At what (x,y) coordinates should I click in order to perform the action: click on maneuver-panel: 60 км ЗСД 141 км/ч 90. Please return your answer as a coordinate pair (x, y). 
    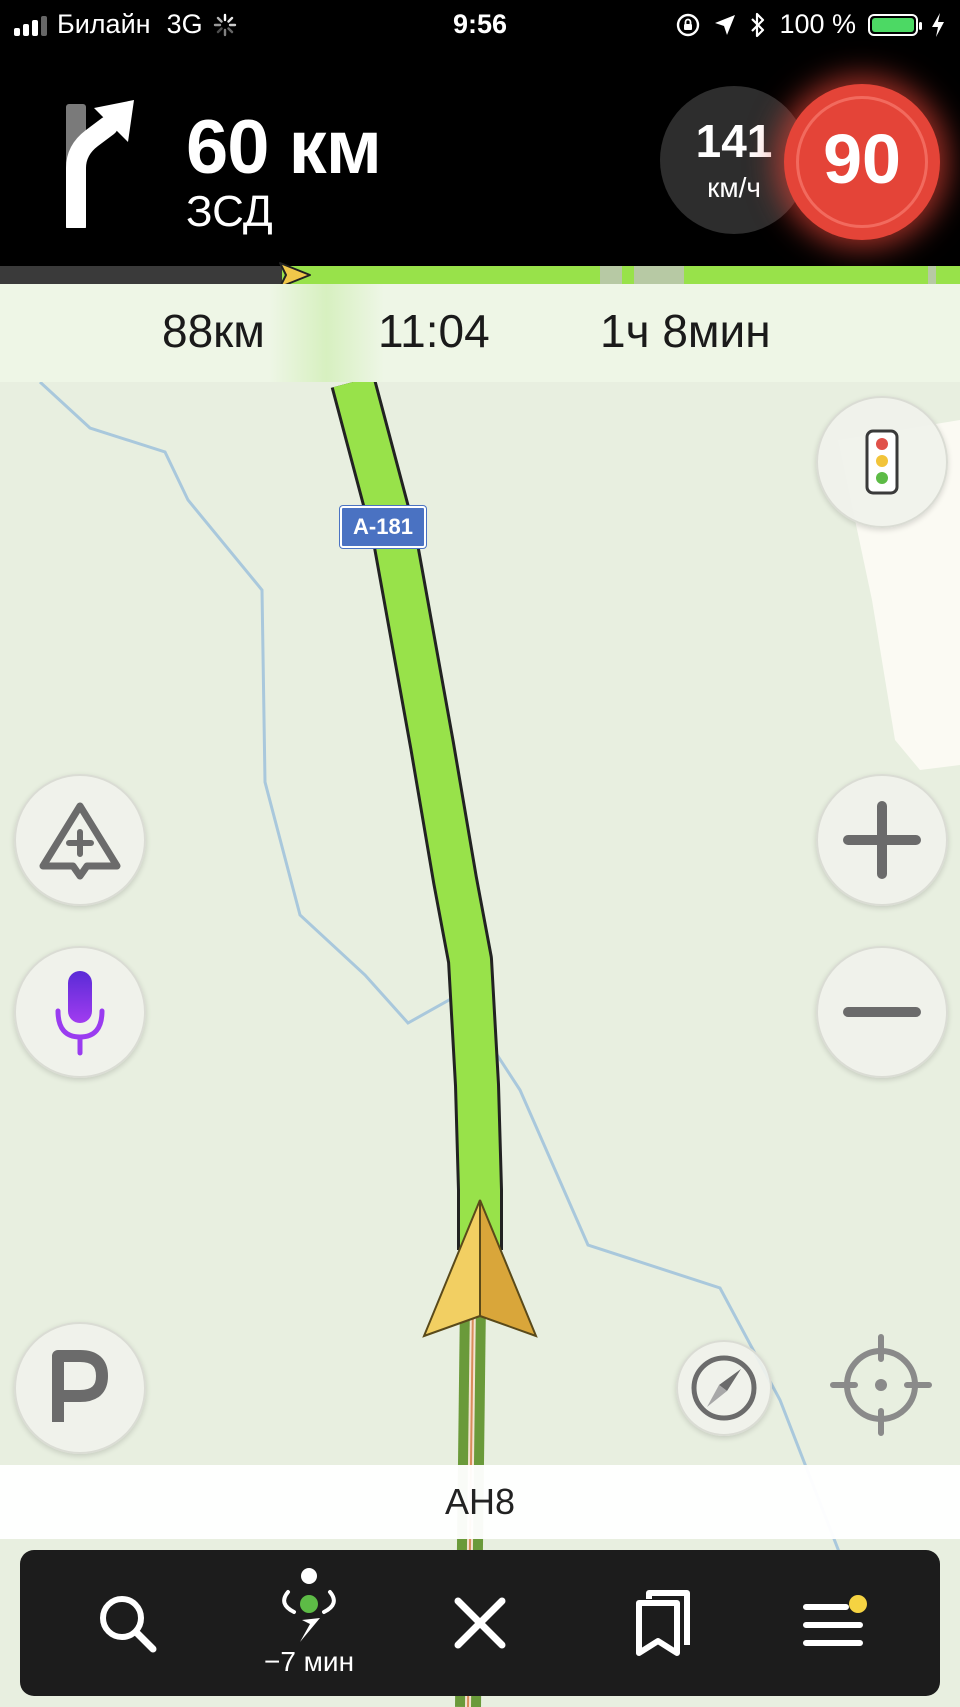
    Looking at the image, I should click on (480, 158).